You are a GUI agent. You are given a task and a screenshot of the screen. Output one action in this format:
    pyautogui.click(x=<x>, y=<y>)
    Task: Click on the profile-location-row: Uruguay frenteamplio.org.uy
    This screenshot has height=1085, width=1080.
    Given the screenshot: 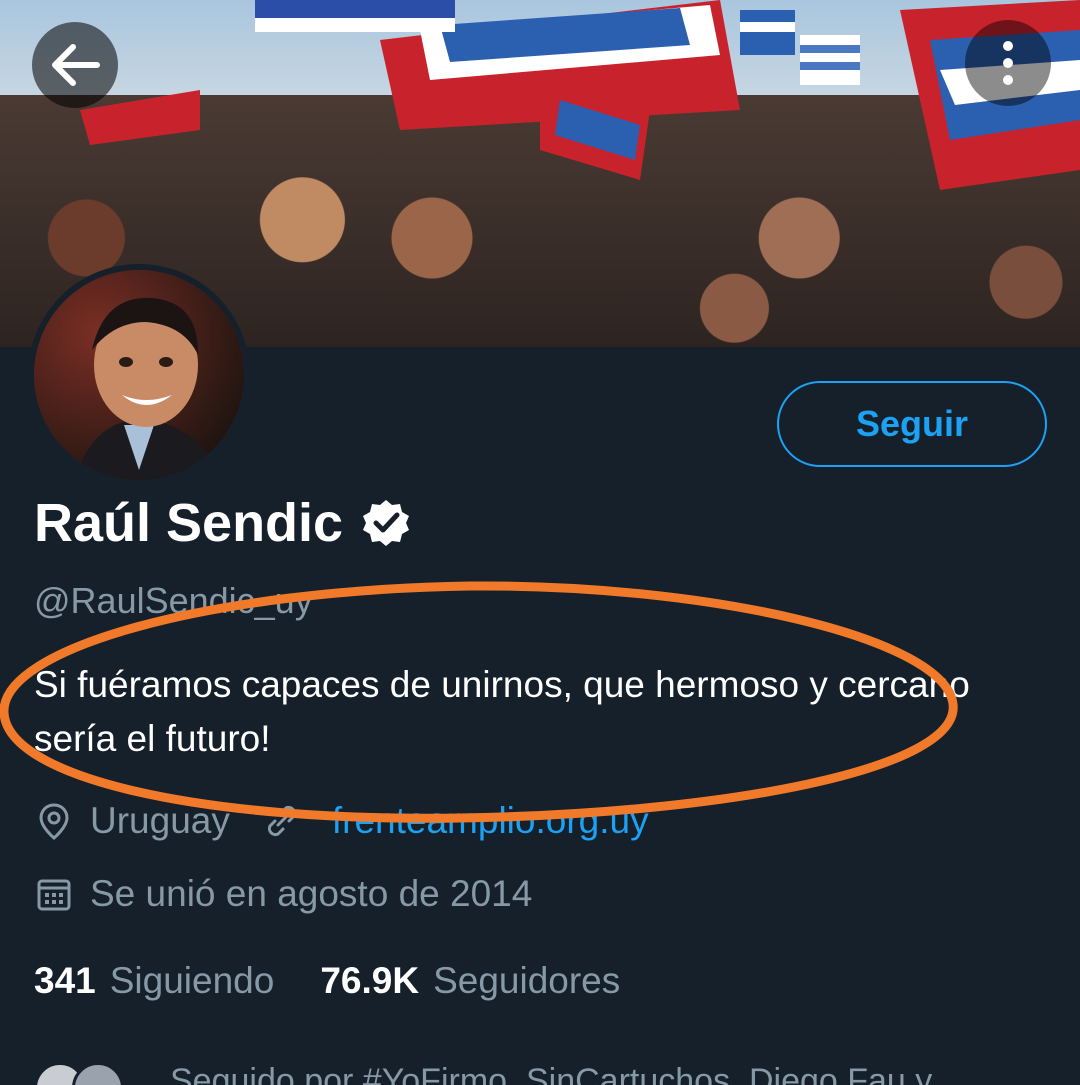 What is the action you would take?
    pyautogui.click(x=341, y=821)
    